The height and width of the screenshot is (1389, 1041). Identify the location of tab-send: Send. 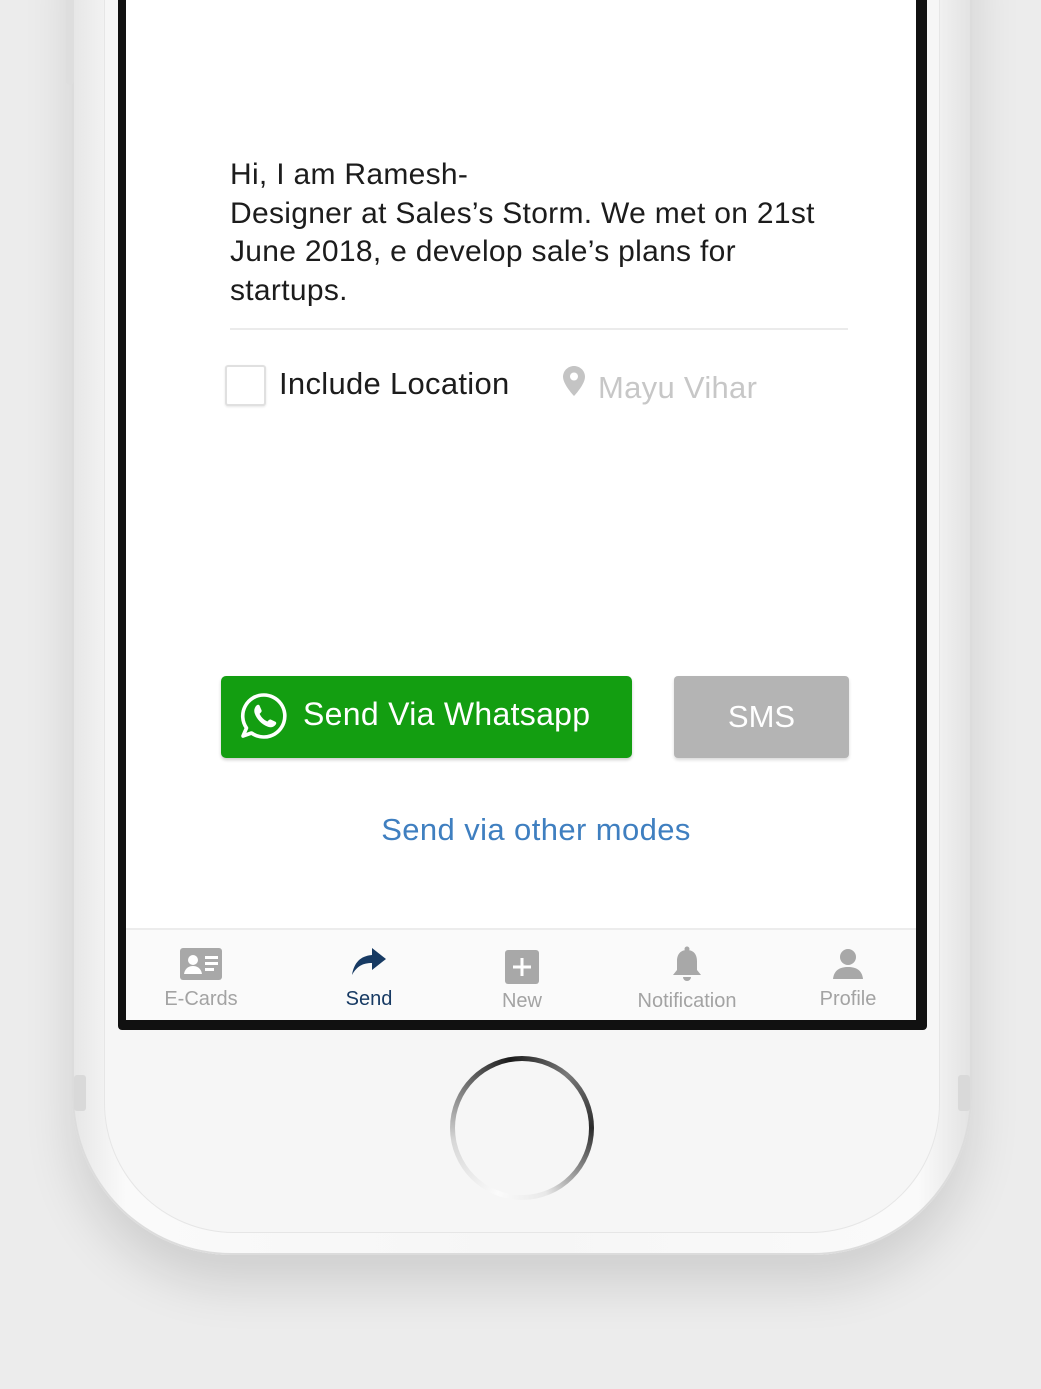
(369, 975).